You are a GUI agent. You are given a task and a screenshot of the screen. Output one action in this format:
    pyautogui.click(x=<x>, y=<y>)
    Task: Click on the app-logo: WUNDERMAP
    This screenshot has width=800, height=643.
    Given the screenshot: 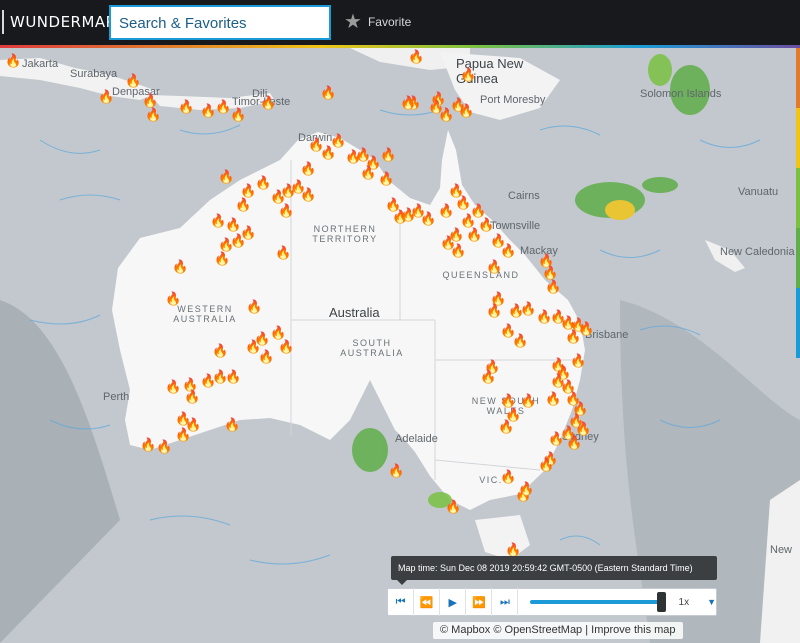 What is the action you would take?
    pyautogui.click(x=62, y=22)
    